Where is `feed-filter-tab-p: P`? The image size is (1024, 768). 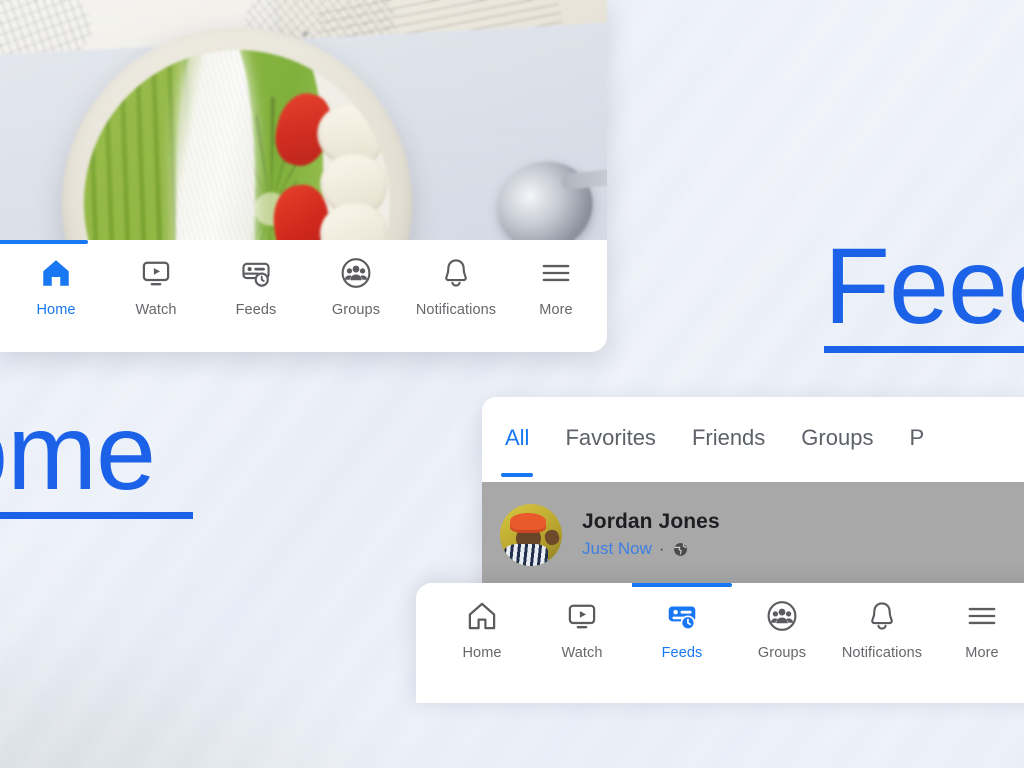 feed-filter-tab-p: P is located at coordinates (916, 440).